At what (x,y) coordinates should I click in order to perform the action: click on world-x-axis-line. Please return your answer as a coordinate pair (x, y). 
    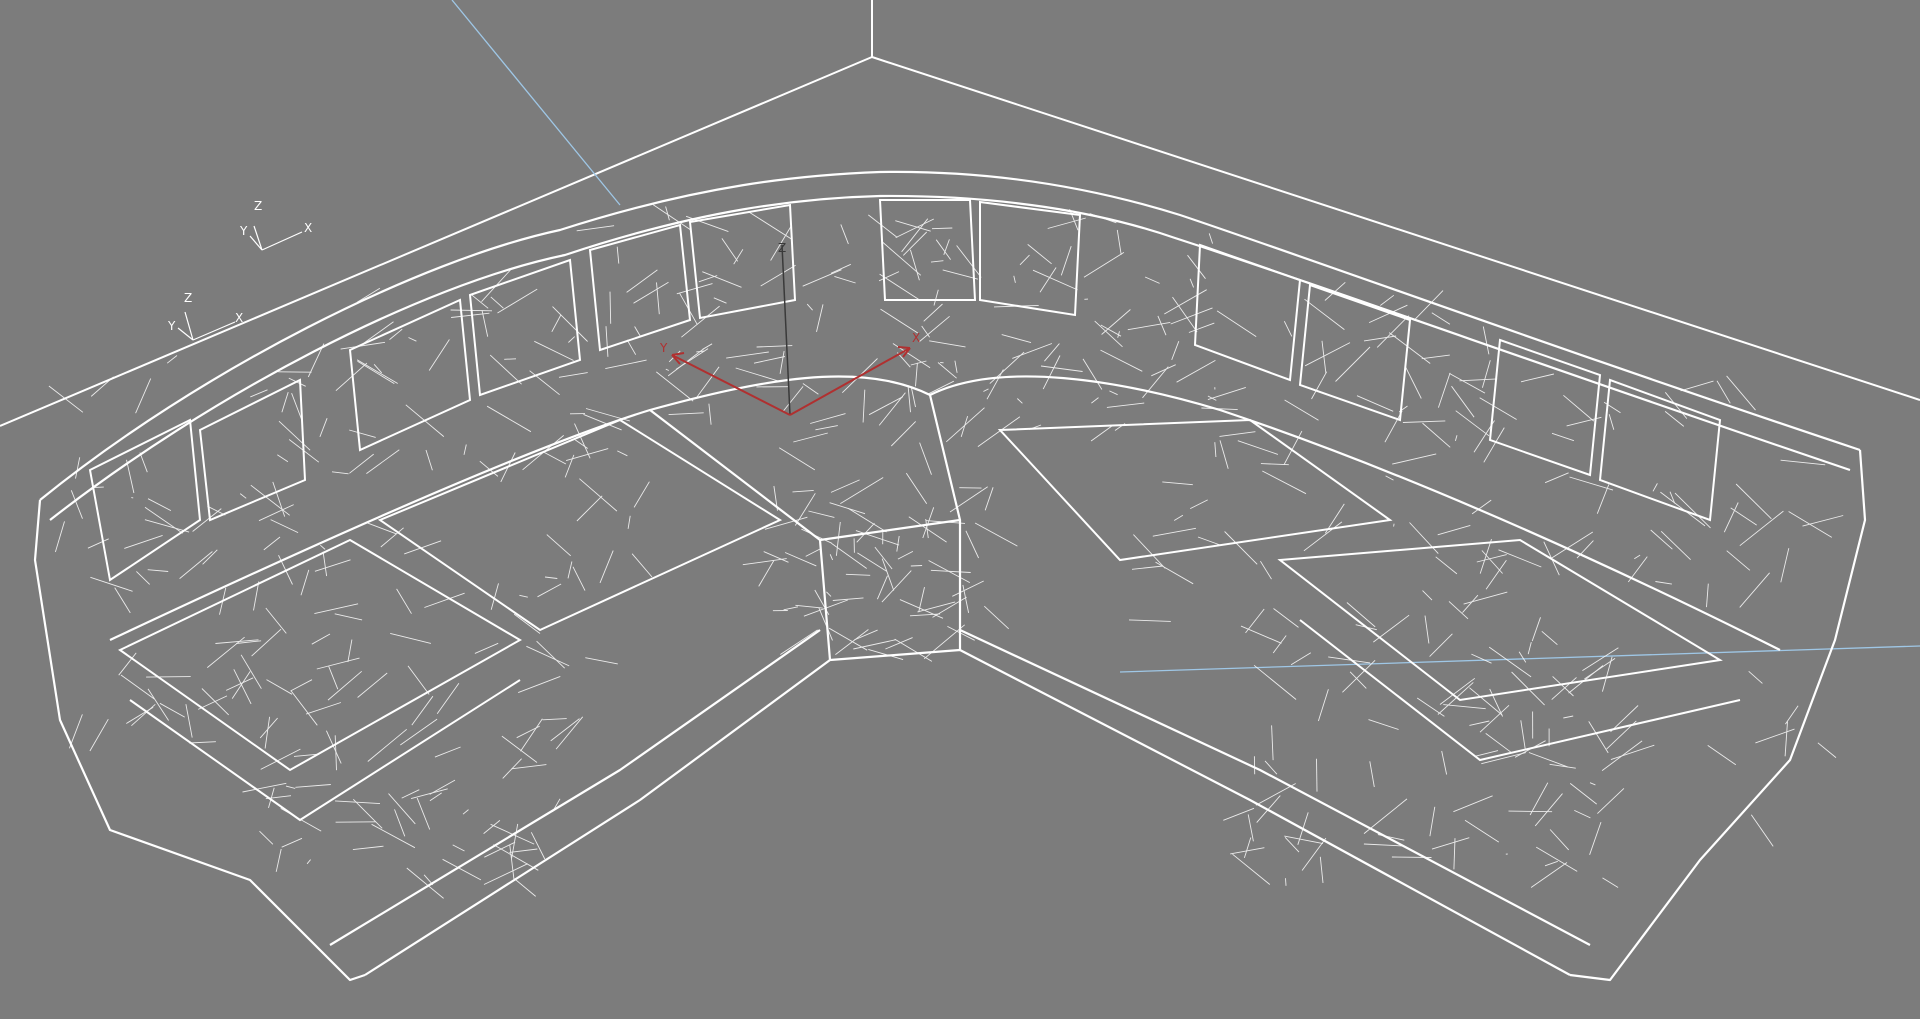
    Looking at the image, I should click on (1519, 659).